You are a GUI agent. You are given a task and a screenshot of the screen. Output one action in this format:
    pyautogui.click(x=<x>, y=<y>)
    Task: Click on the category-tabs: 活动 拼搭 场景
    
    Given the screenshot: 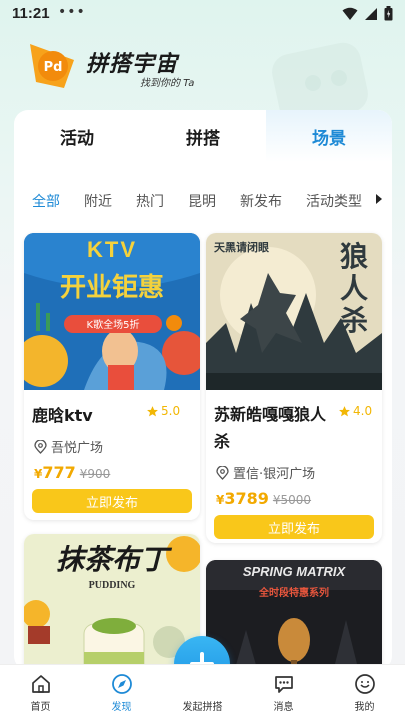 What is the action you would take?
    pyautogui.click(x=203, y=136)
    